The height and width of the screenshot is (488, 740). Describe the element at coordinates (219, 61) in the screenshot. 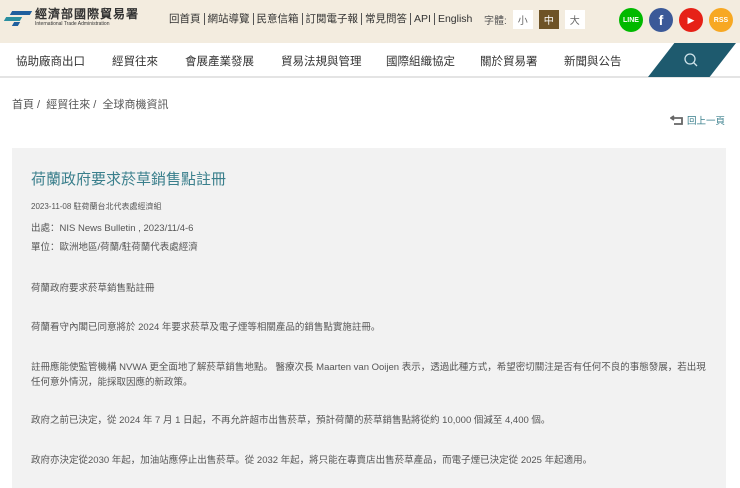

I see `nav-exhibition: 會展產業發展` at that location.